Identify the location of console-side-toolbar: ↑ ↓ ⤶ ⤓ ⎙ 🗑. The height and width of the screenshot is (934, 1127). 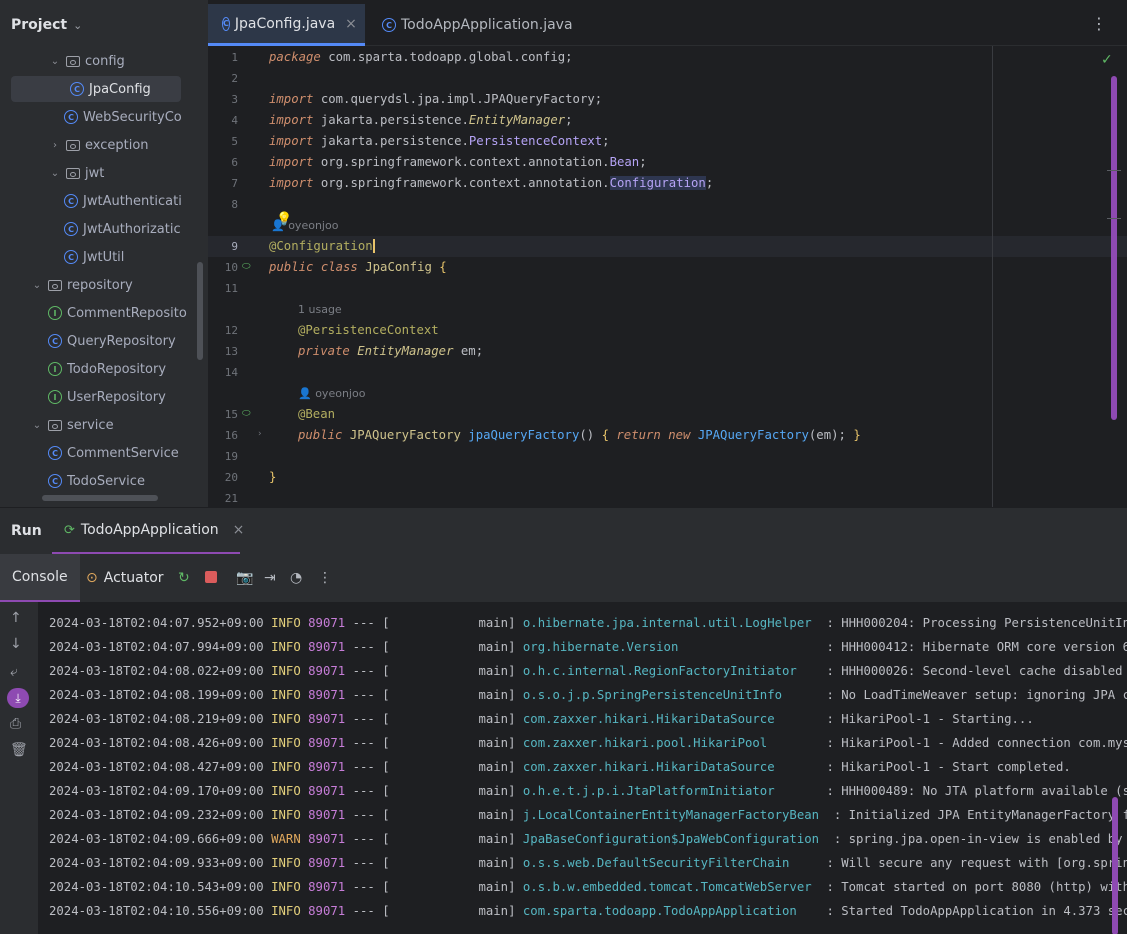
(19, 768).